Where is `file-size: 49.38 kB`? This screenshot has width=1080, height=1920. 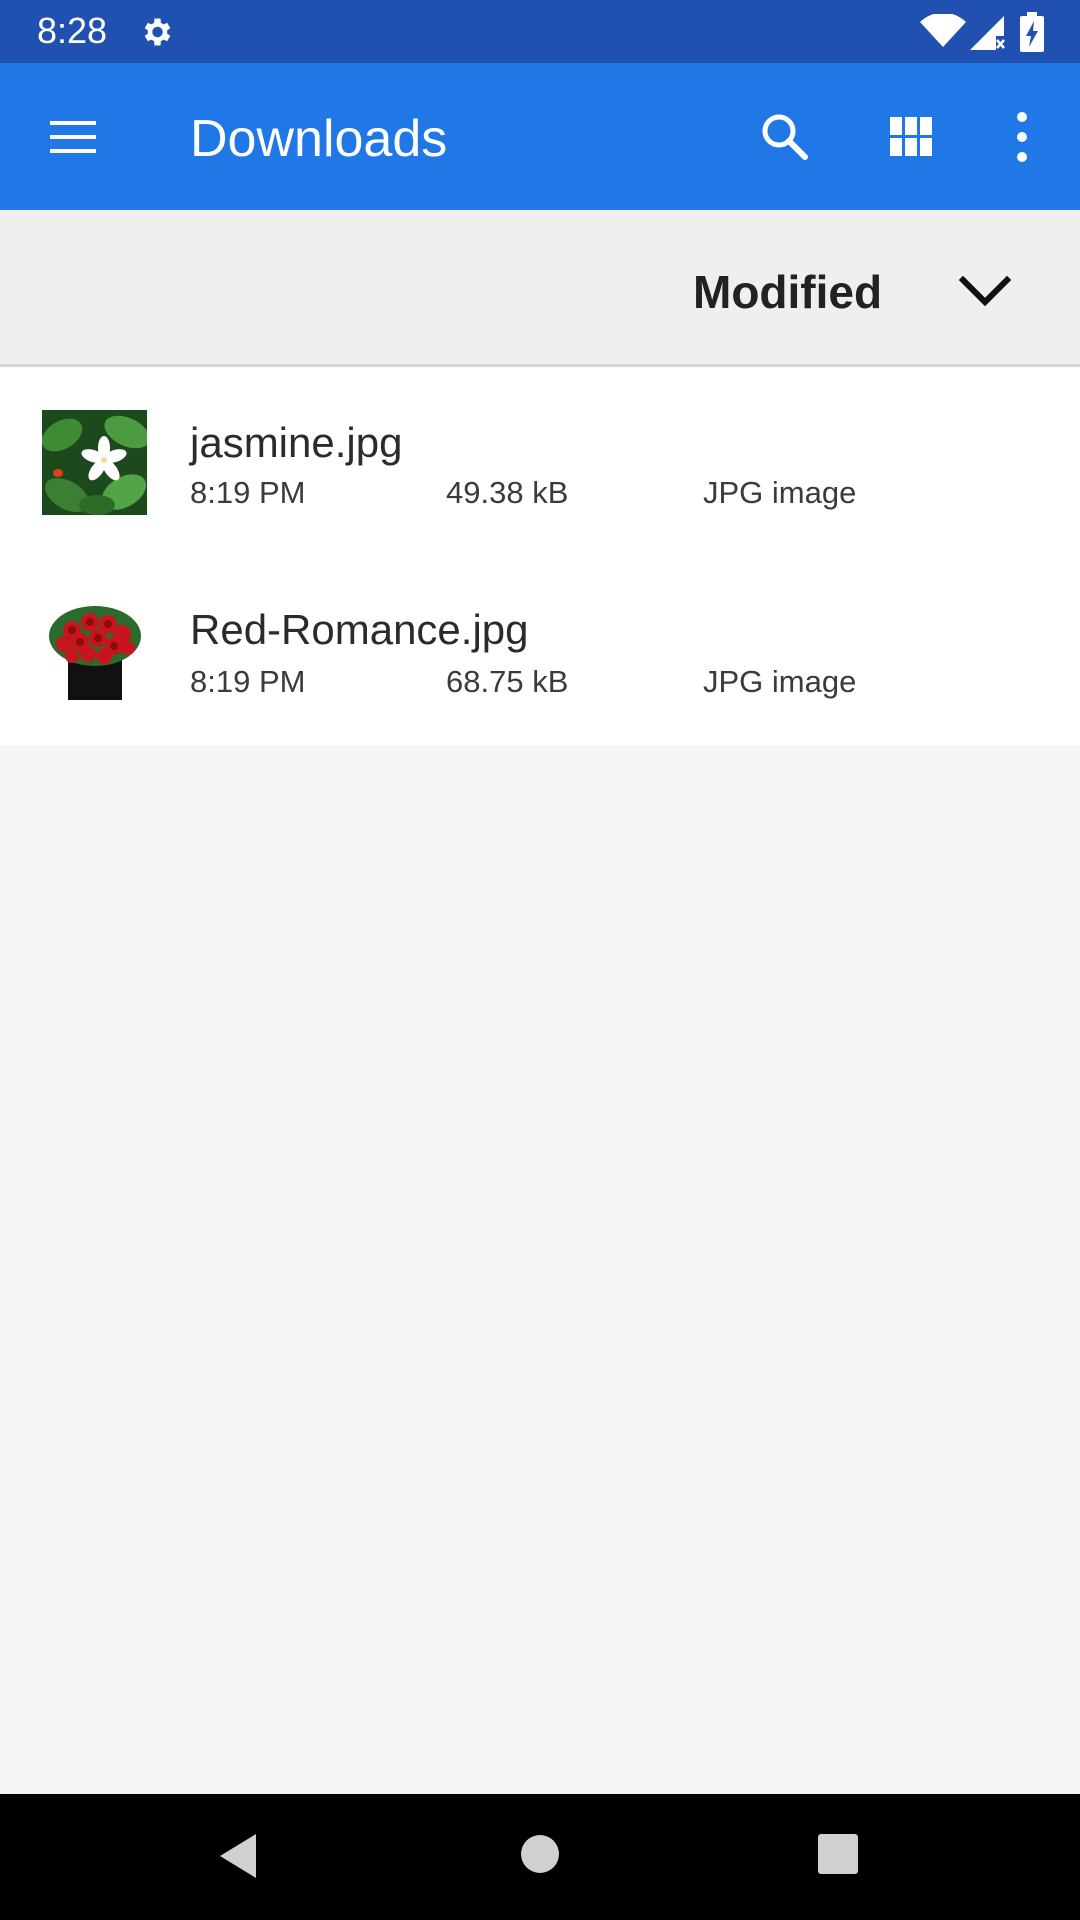
file-size: 49.38 kB is located at coordinates (507, 492).